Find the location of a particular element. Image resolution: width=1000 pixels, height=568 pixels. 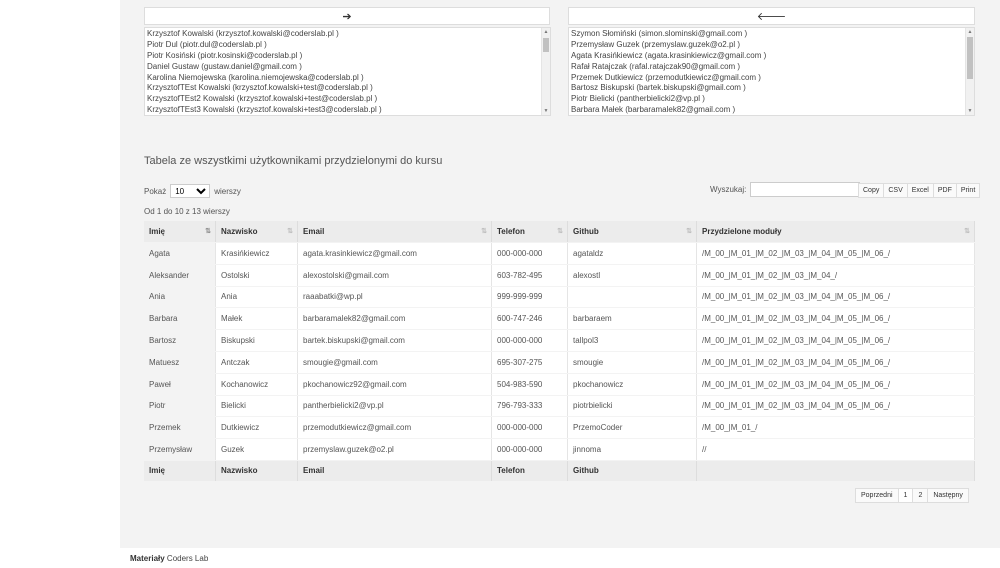

cell-email: pantherbielicki2@vp.pl is located at coordinates (395, 406).